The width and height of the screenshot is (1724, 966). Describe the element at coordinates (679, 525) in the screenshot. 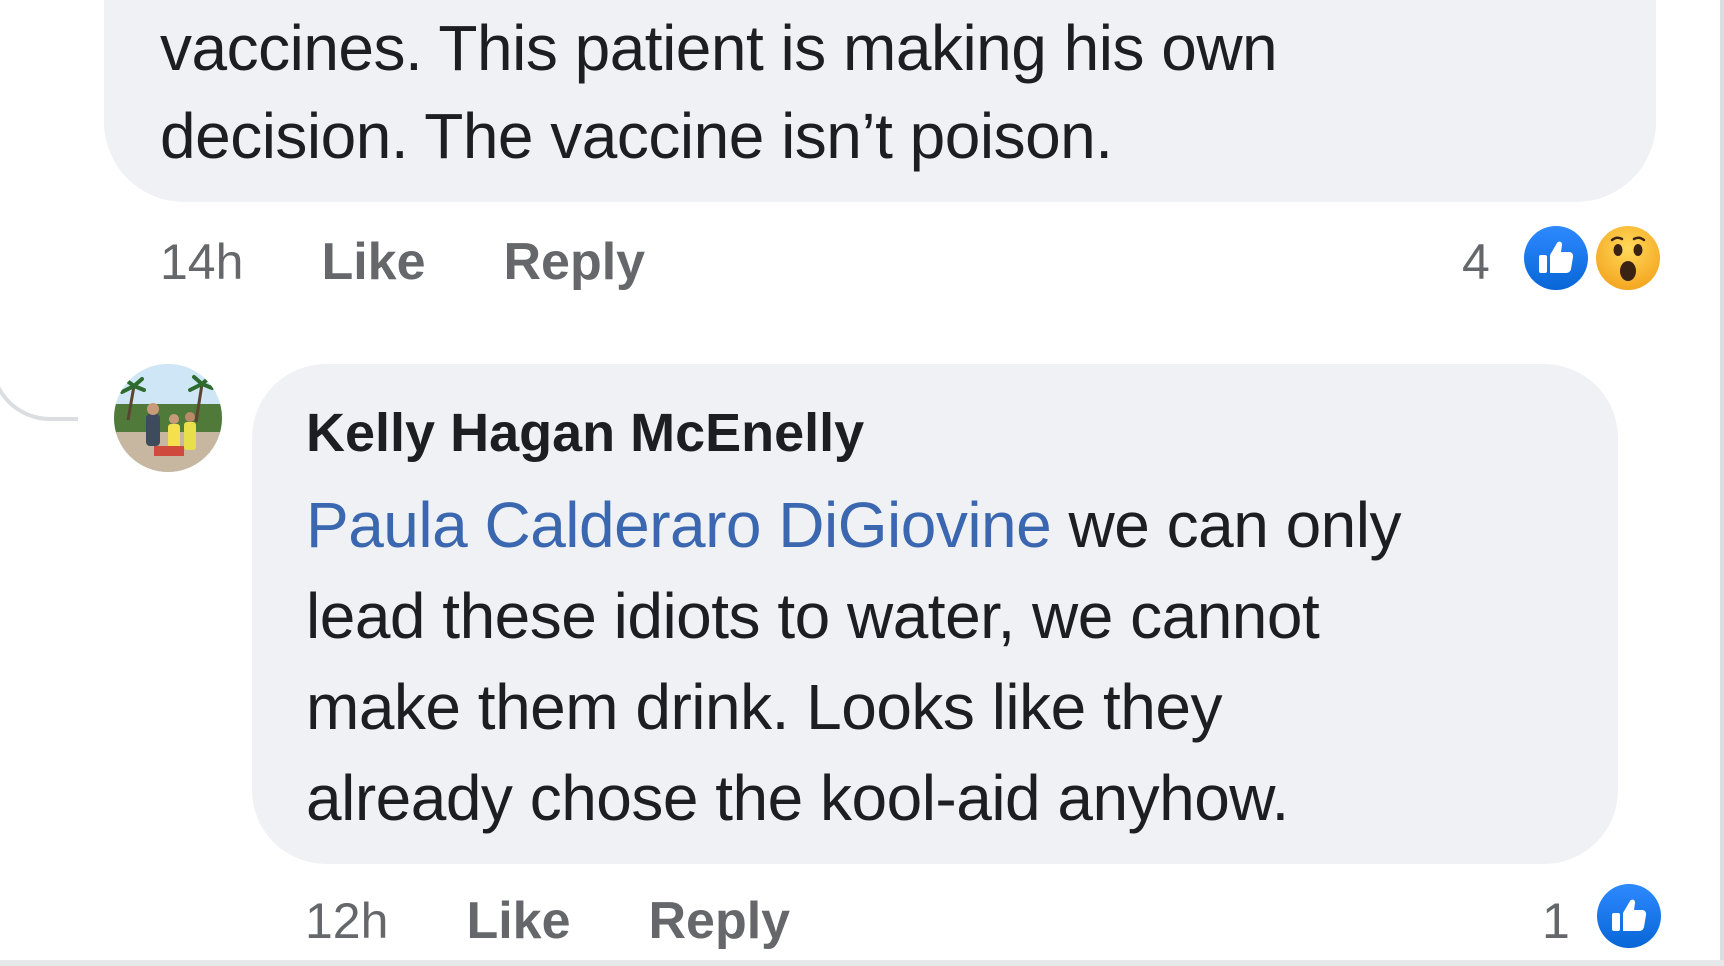

I see `mention-link: Paula Calderaro DiGiovine` at that location.